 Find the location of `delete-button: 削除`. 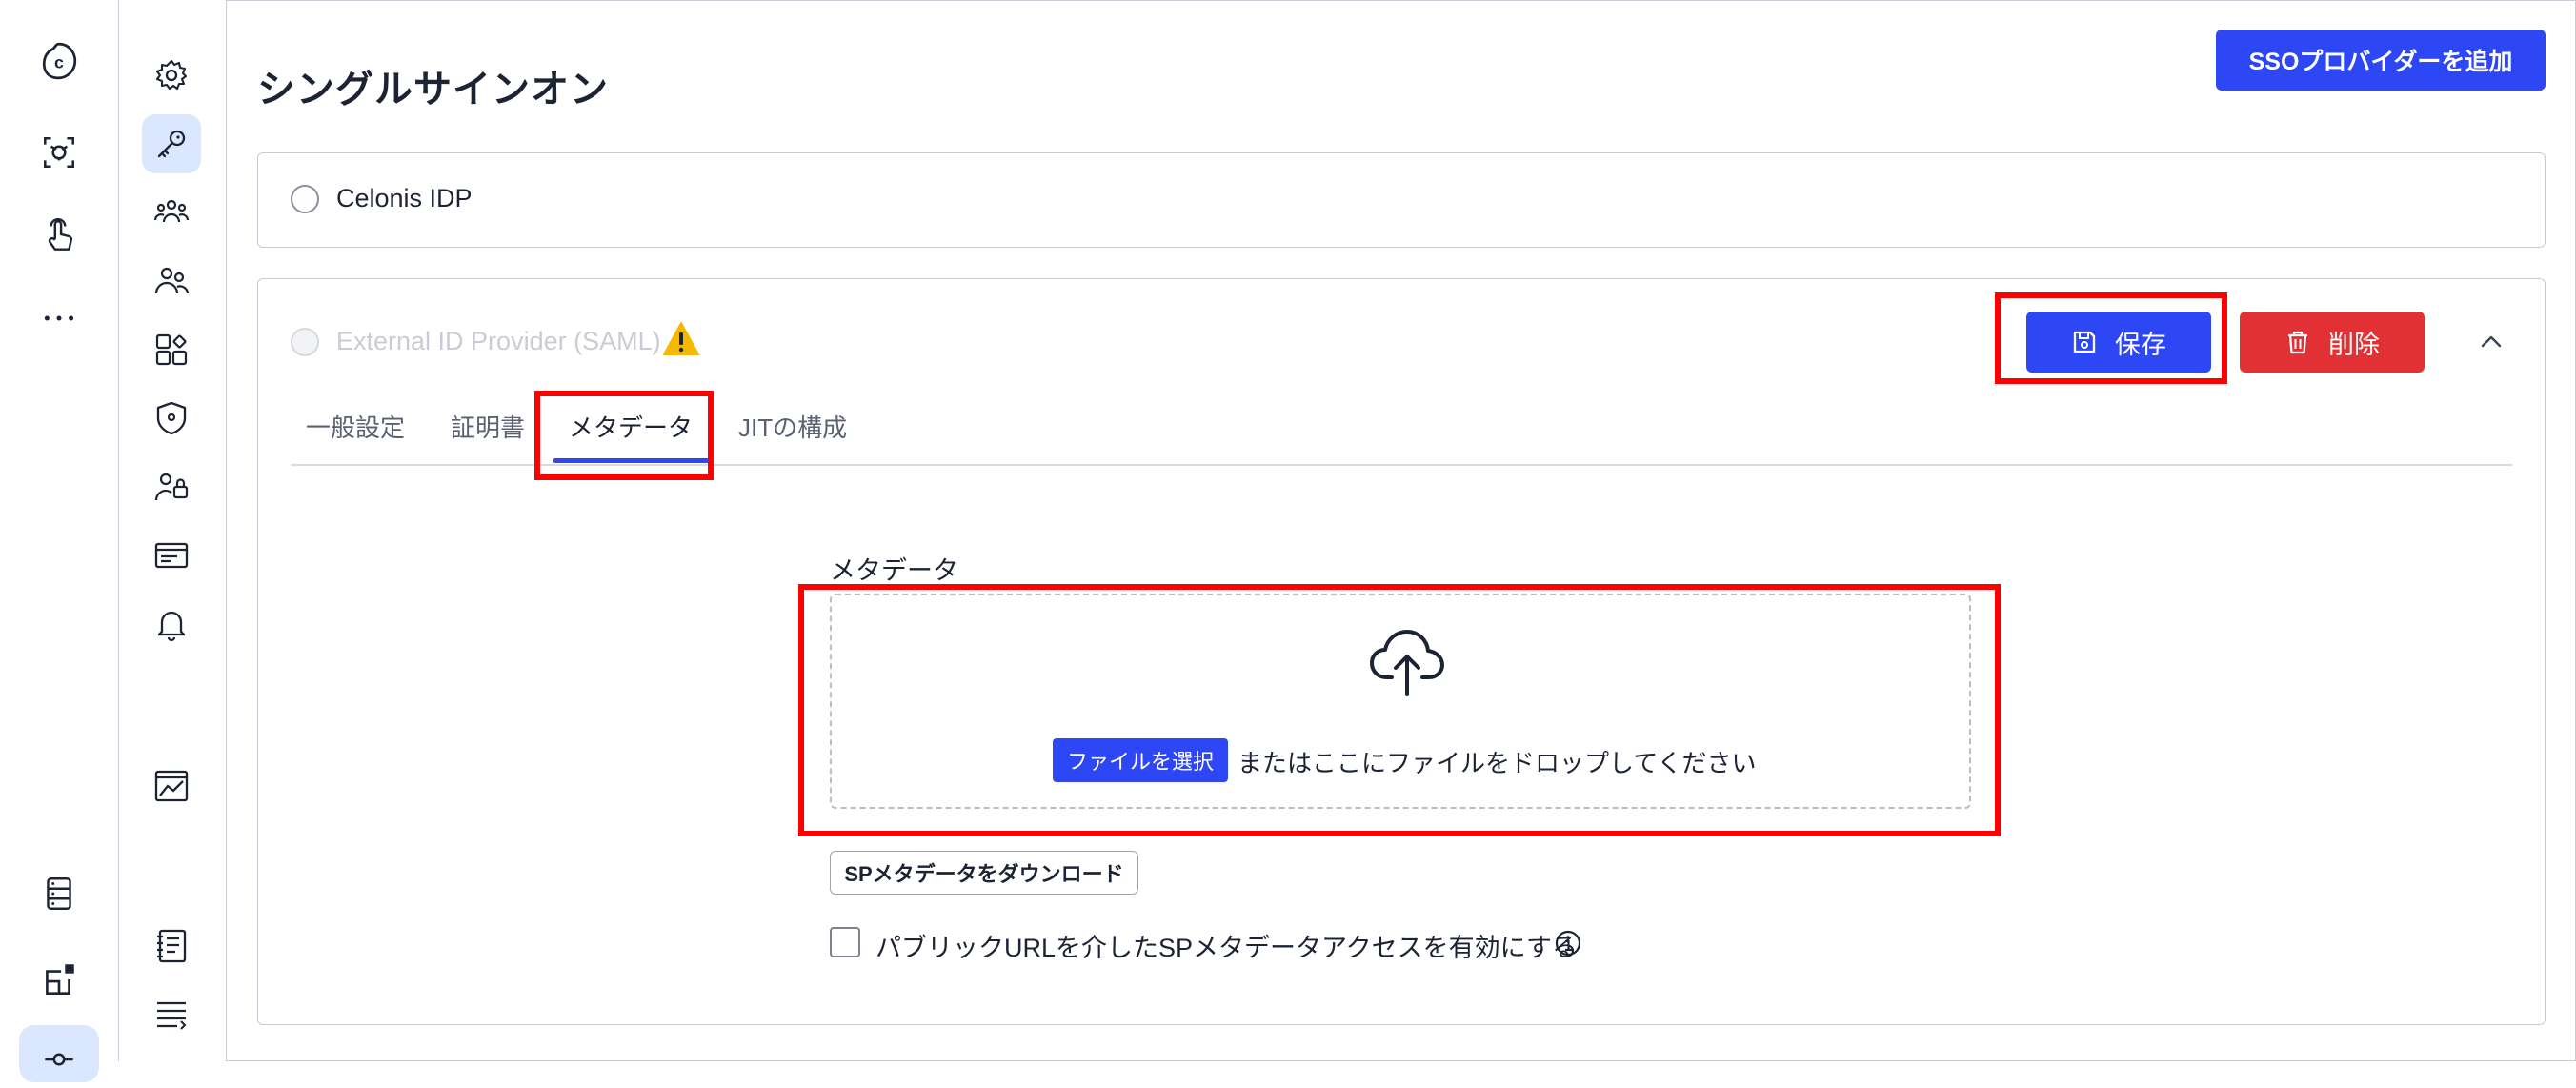

delete-button: 削除 is located at coordinates (2332, 342).